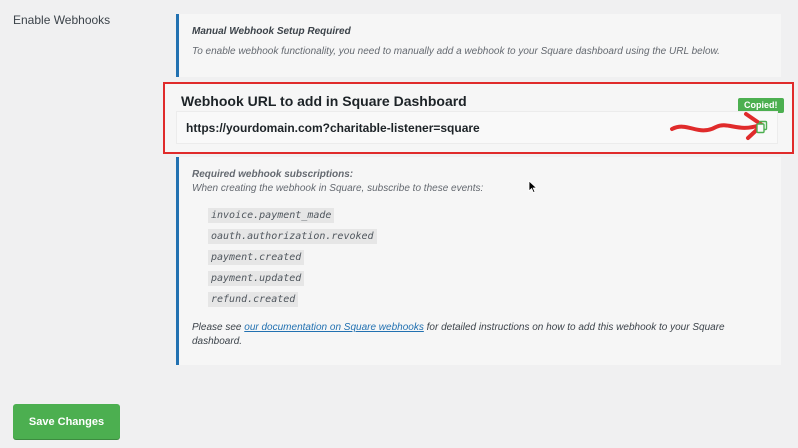  Describe the element at coordinates (488, 215) in the screenshot. I see `list-item: invoice.payment_made` at that location.